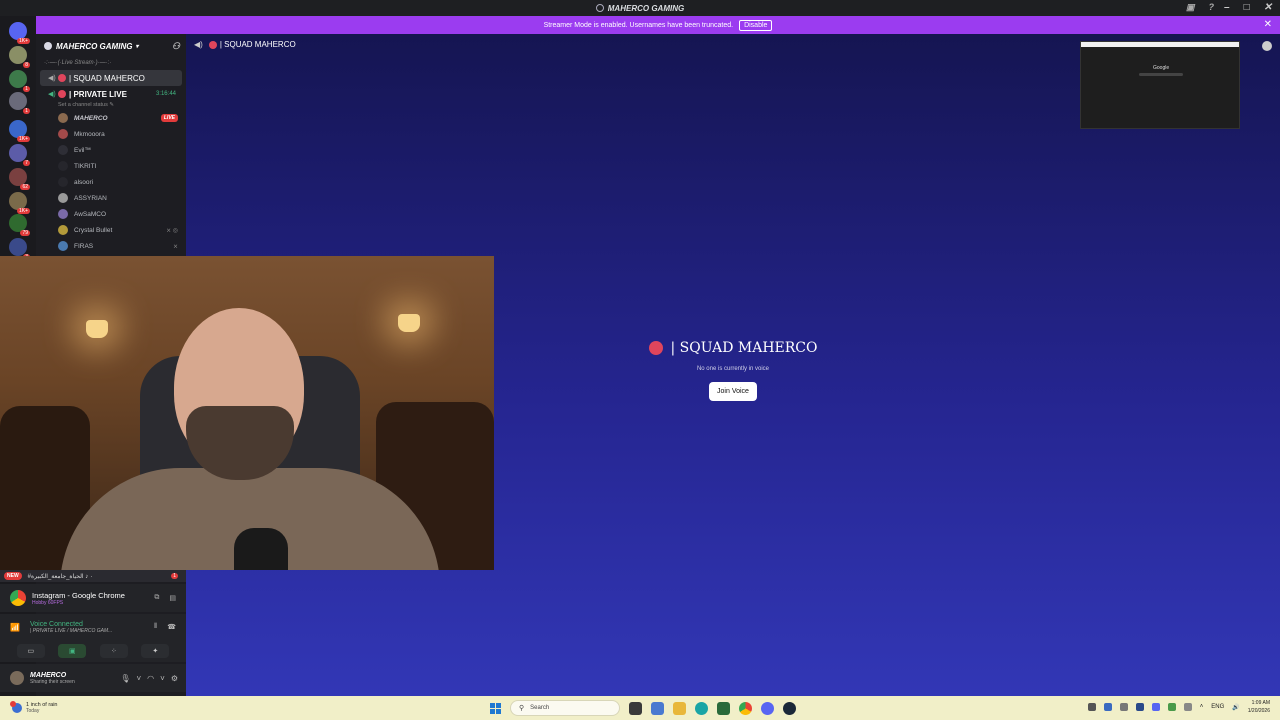 Image resolution: width=1280 pixels, height=720 pixels. What do you see at coordinates (1160, 85) in the screenshot?
I see `screen-share-preview: Google` at bounding box center [1160, 85].